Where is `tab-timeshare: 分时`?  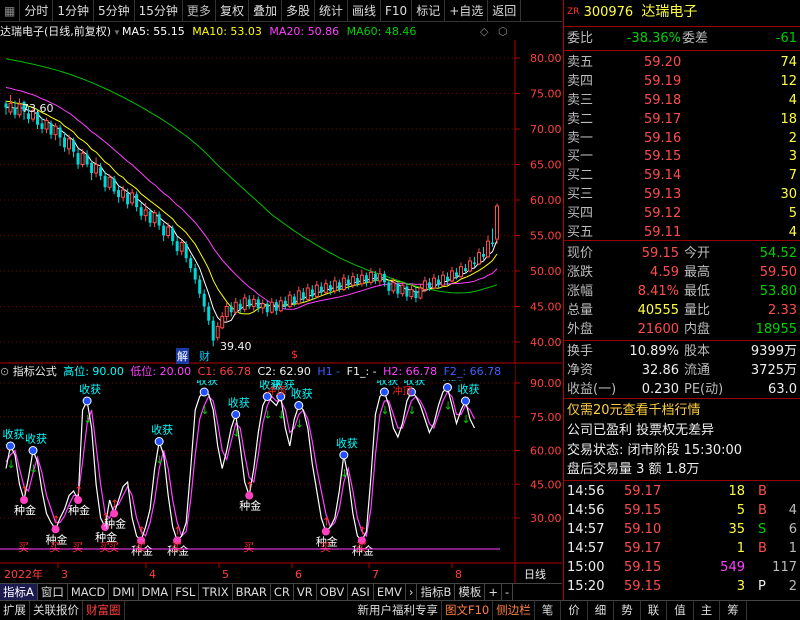 tab-timeshare: 分时 is located at coordinates (37, 11).